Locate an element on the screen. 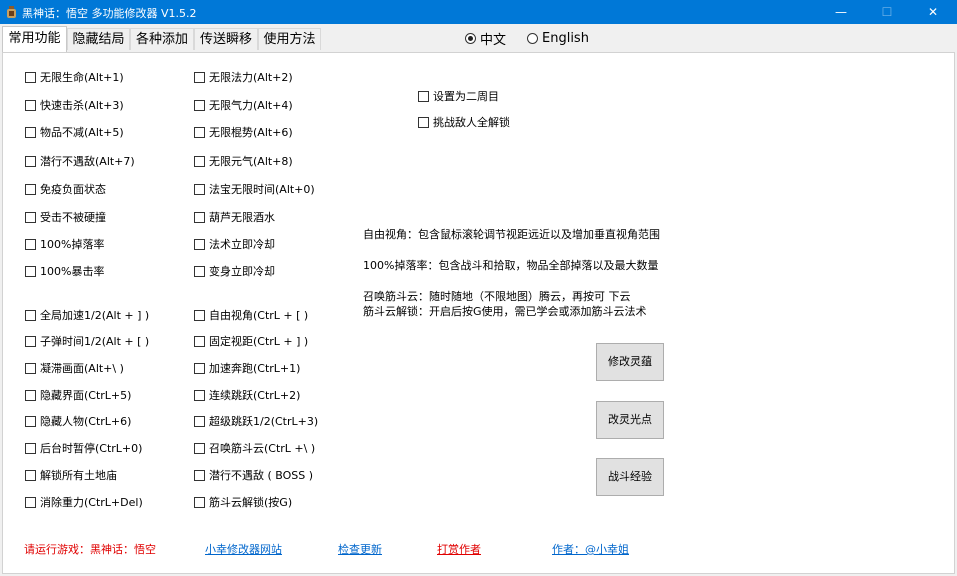 The width and height of the screenshot is (957, 576). checkbox-label: 潜行不遇敌(Alt+7) is located at coordinates (87, 161).